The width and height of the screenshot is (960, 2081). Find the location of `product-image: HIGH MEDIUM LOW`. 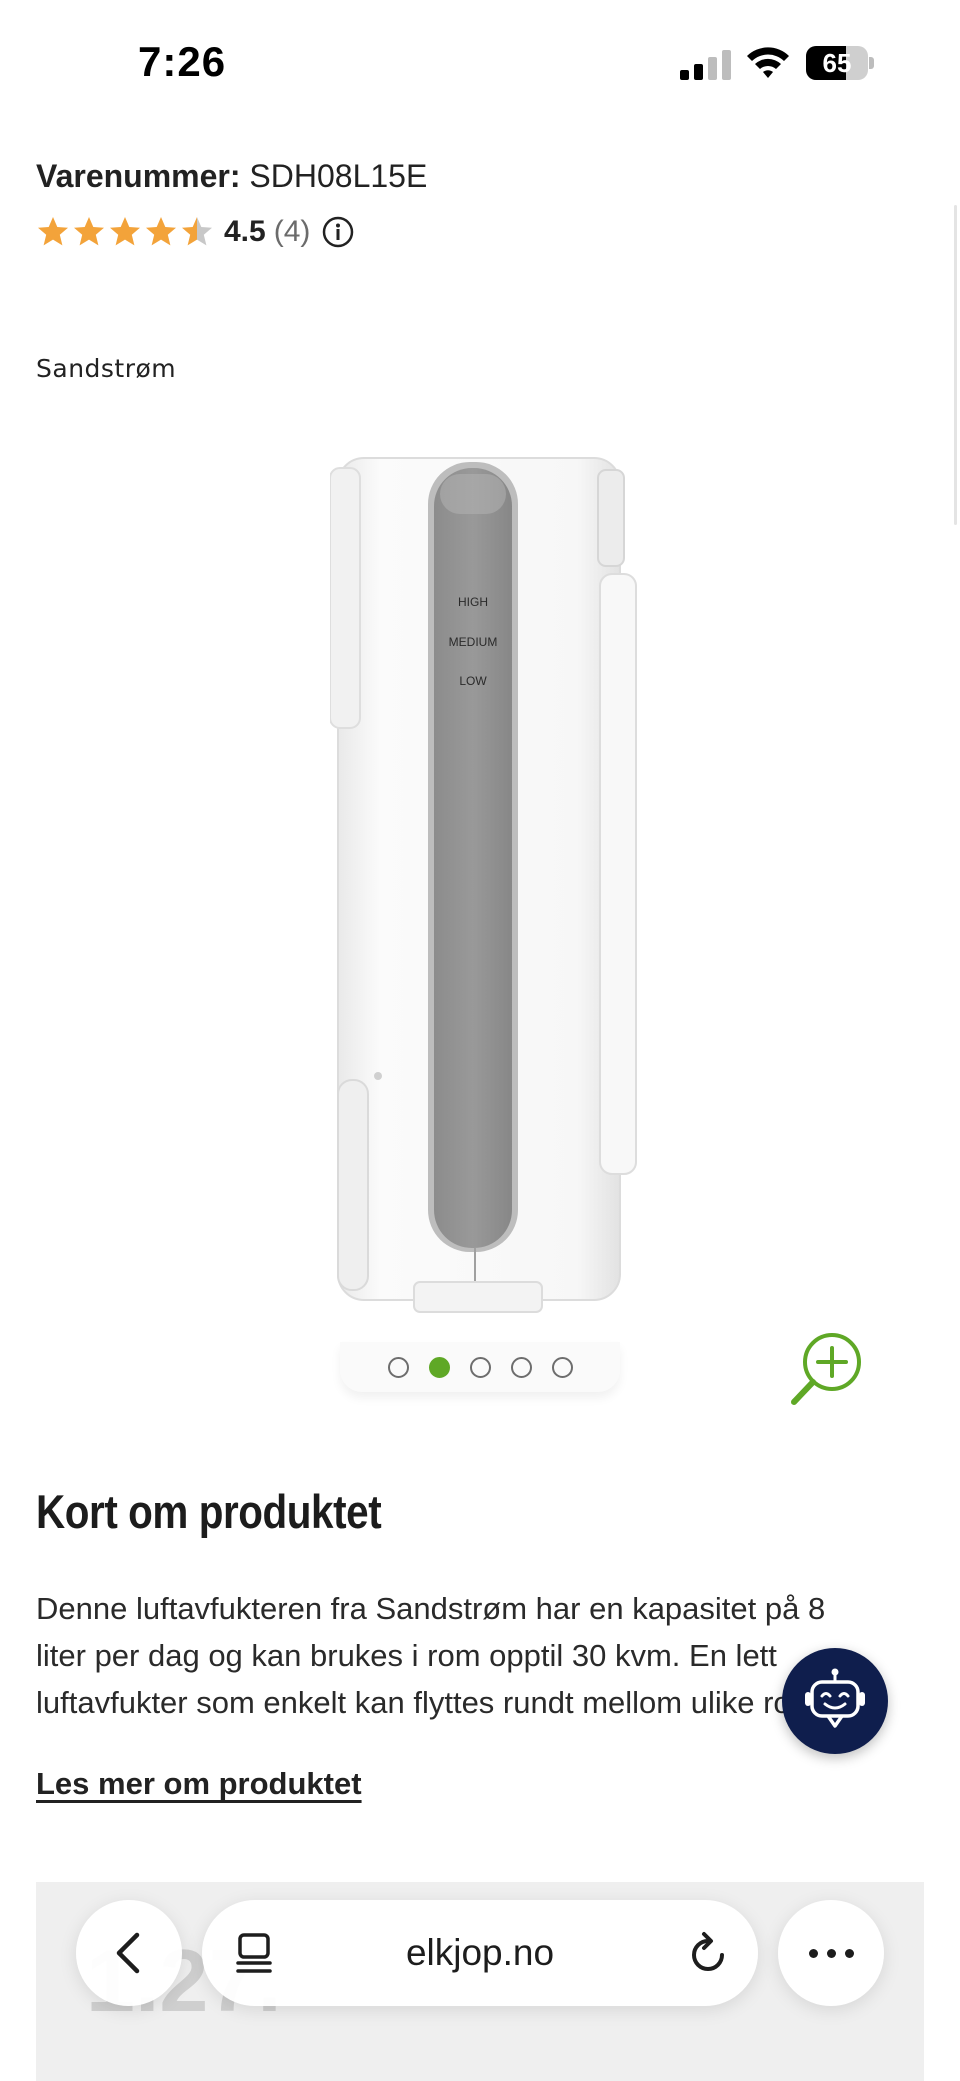

product-image: HIGH MEDIUM LOW is located at coordinates (485, 880).